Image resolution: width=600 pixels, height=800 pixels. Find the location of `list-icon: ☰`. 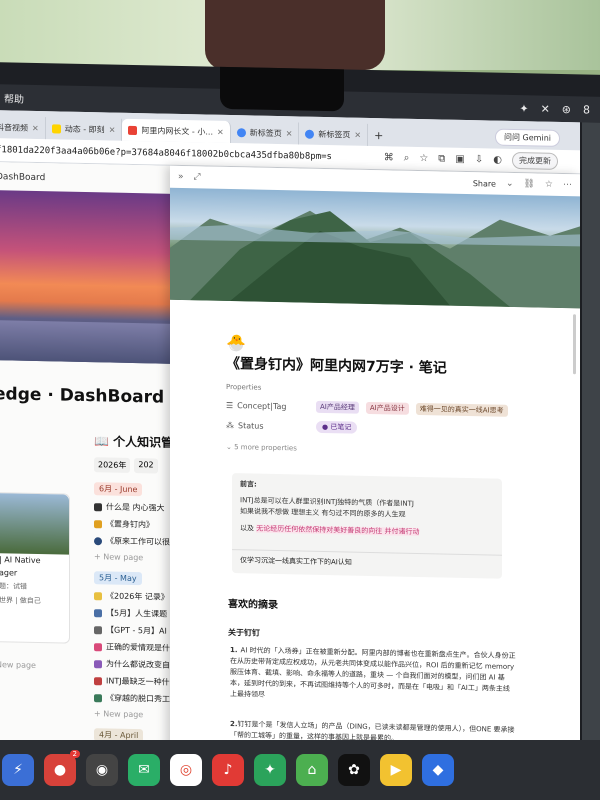

list-icon: ☰ is located at coordinates (230, 405).